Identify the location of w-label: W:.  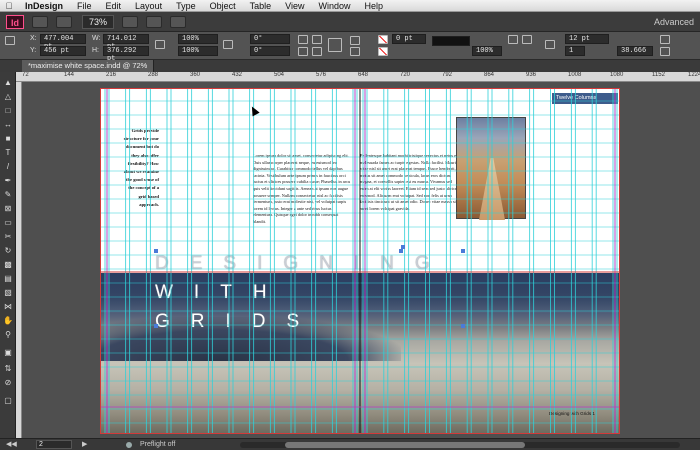
(96, 38).